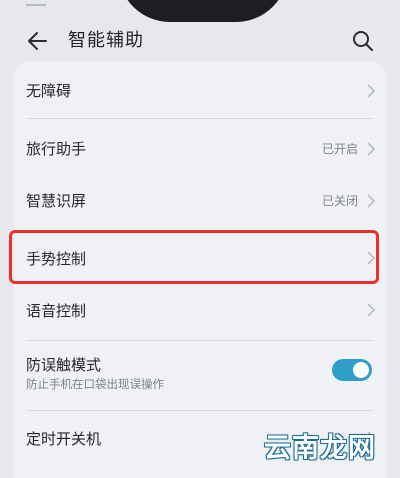 The width and height of the screenshot is (400, 478). Describe the element at coordinates (352, 370) in the screenshot. I see `pocket-mode-toggle` at that location.